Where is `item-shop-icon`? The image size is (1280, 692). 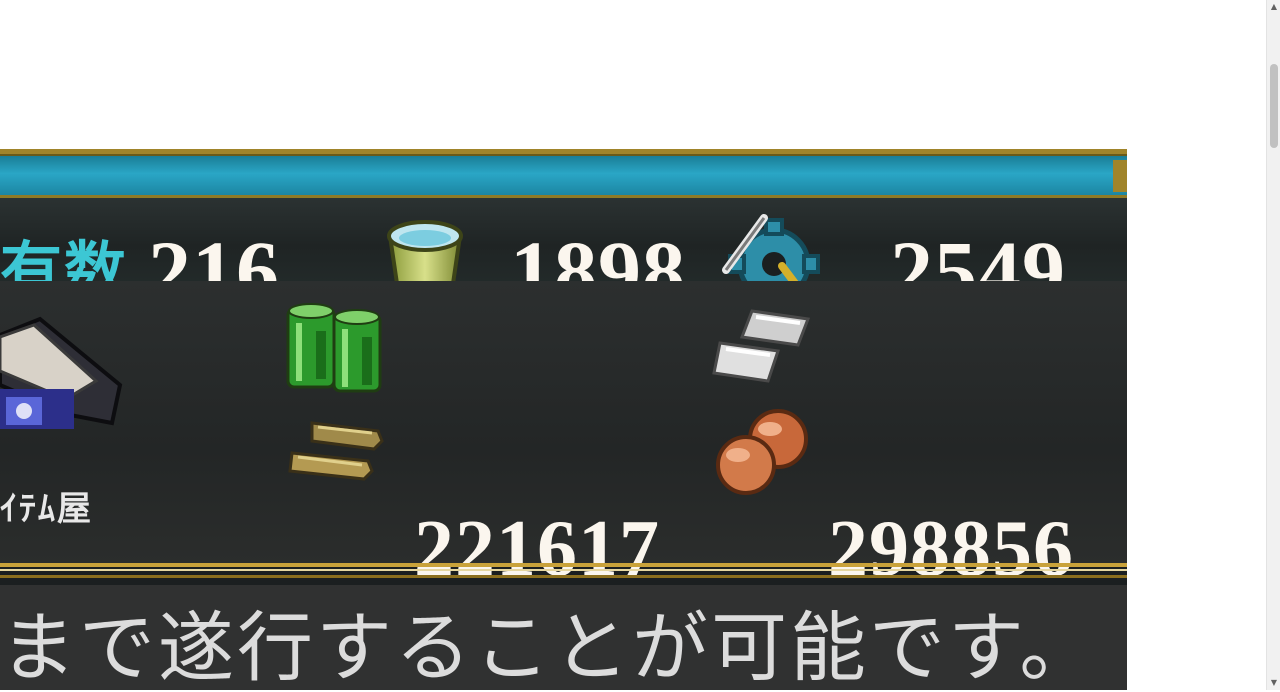
item-shop-icon is located at coordinates (65, 390).